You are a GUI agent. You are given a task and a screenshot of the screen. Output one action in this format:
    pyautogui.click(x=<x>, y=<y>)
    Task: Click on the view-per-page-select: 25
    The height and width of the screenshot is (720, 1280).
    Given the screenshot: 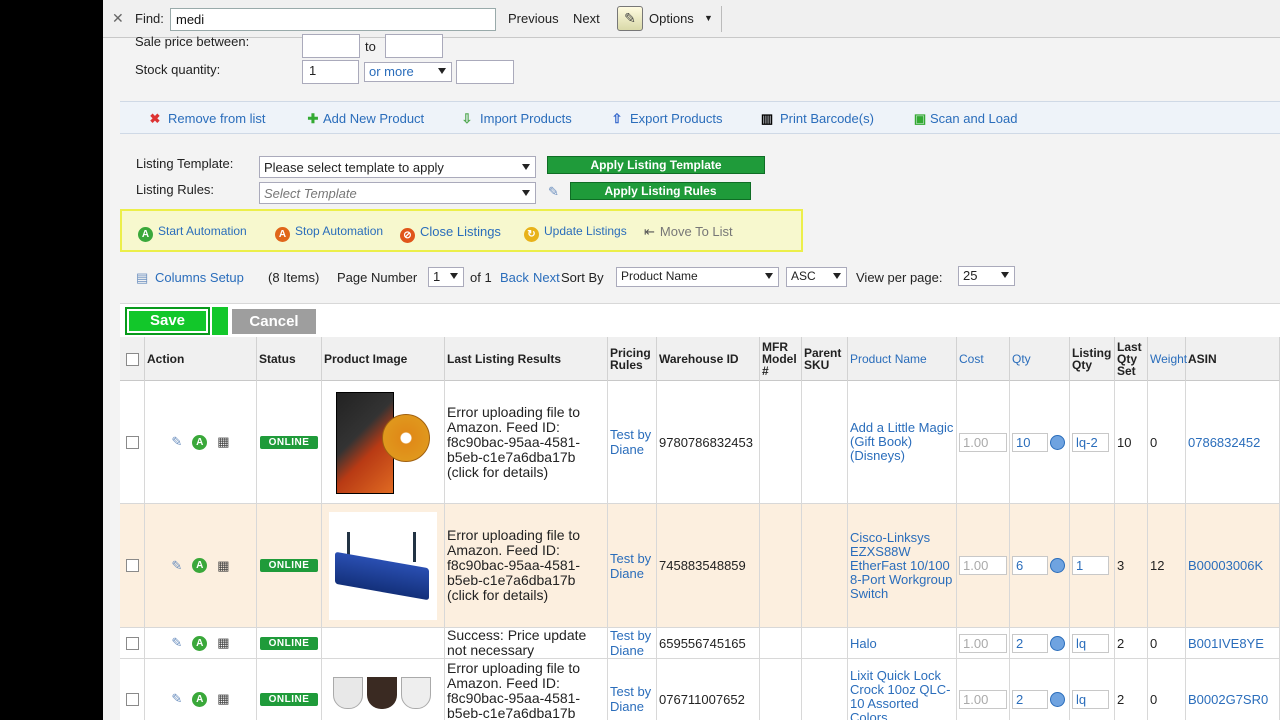 What is the action you would take?
    pyautogui.click(x=986, y=276)
    